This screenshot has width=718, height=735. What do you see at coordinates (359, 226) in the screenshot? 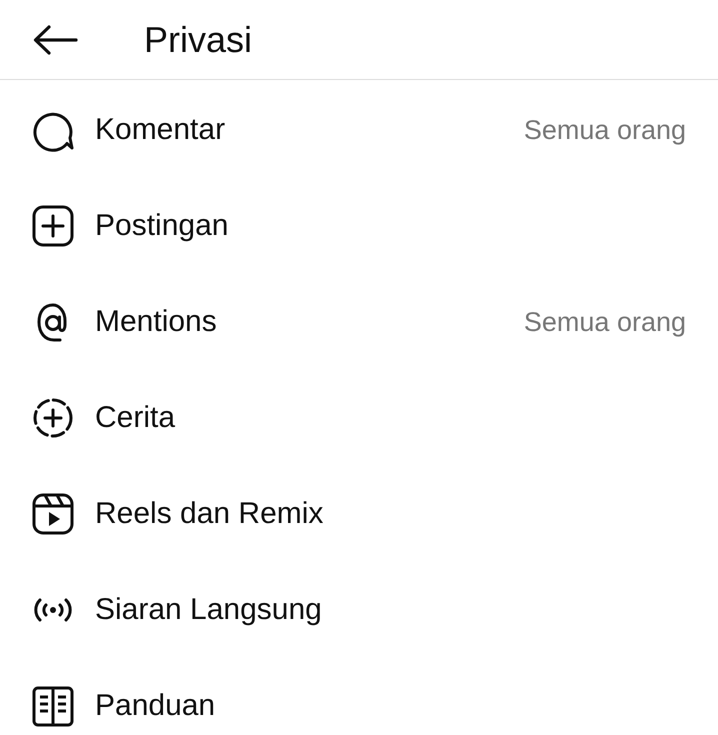
I see `settings-item: Postingan` at bounding box center [359, 226].